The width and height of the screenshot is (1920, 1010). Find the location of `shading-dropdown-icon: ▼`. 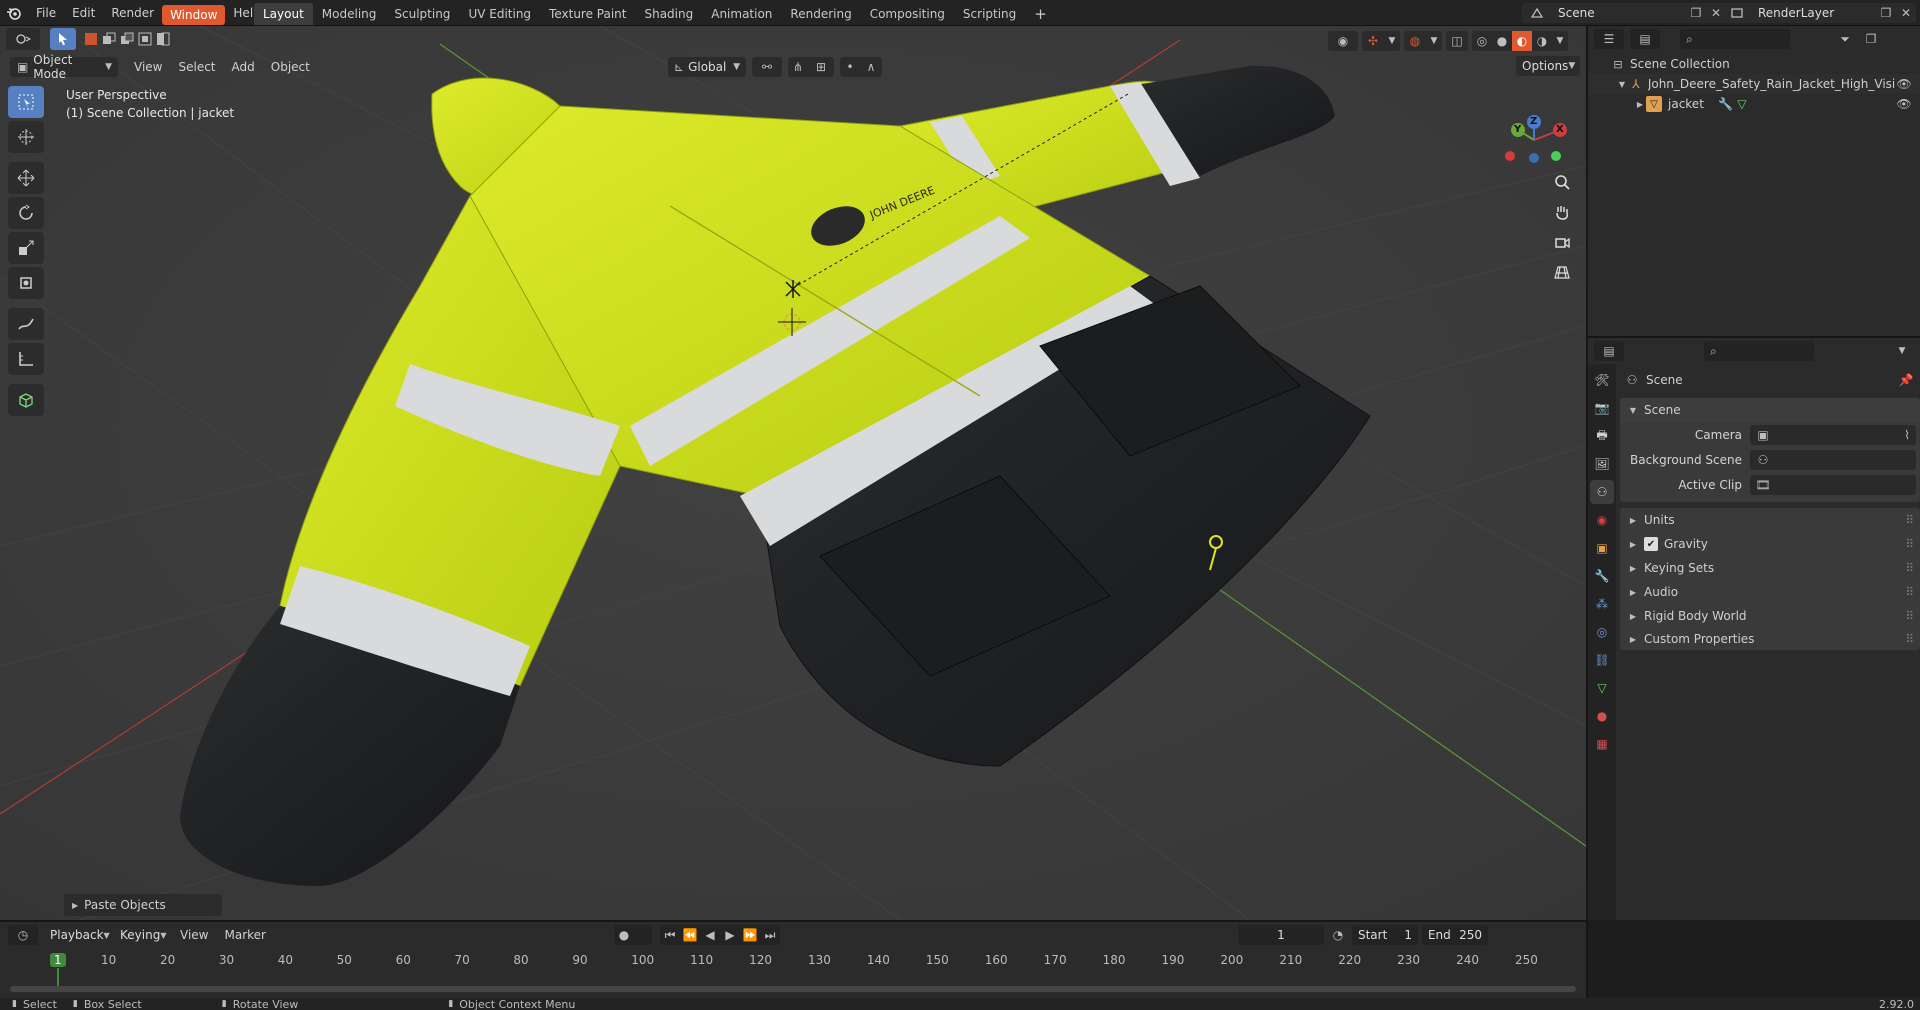

shading-dropdown-icon: ▼ is located at coordinates (1560, 41).